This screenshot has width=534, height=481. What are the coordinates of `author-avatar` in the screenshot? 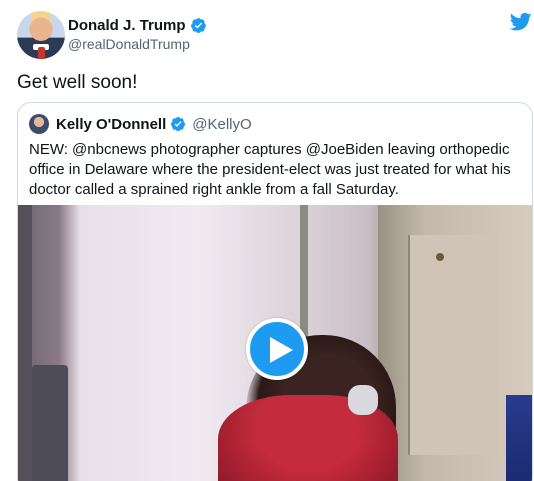 It's located at (41, 35).